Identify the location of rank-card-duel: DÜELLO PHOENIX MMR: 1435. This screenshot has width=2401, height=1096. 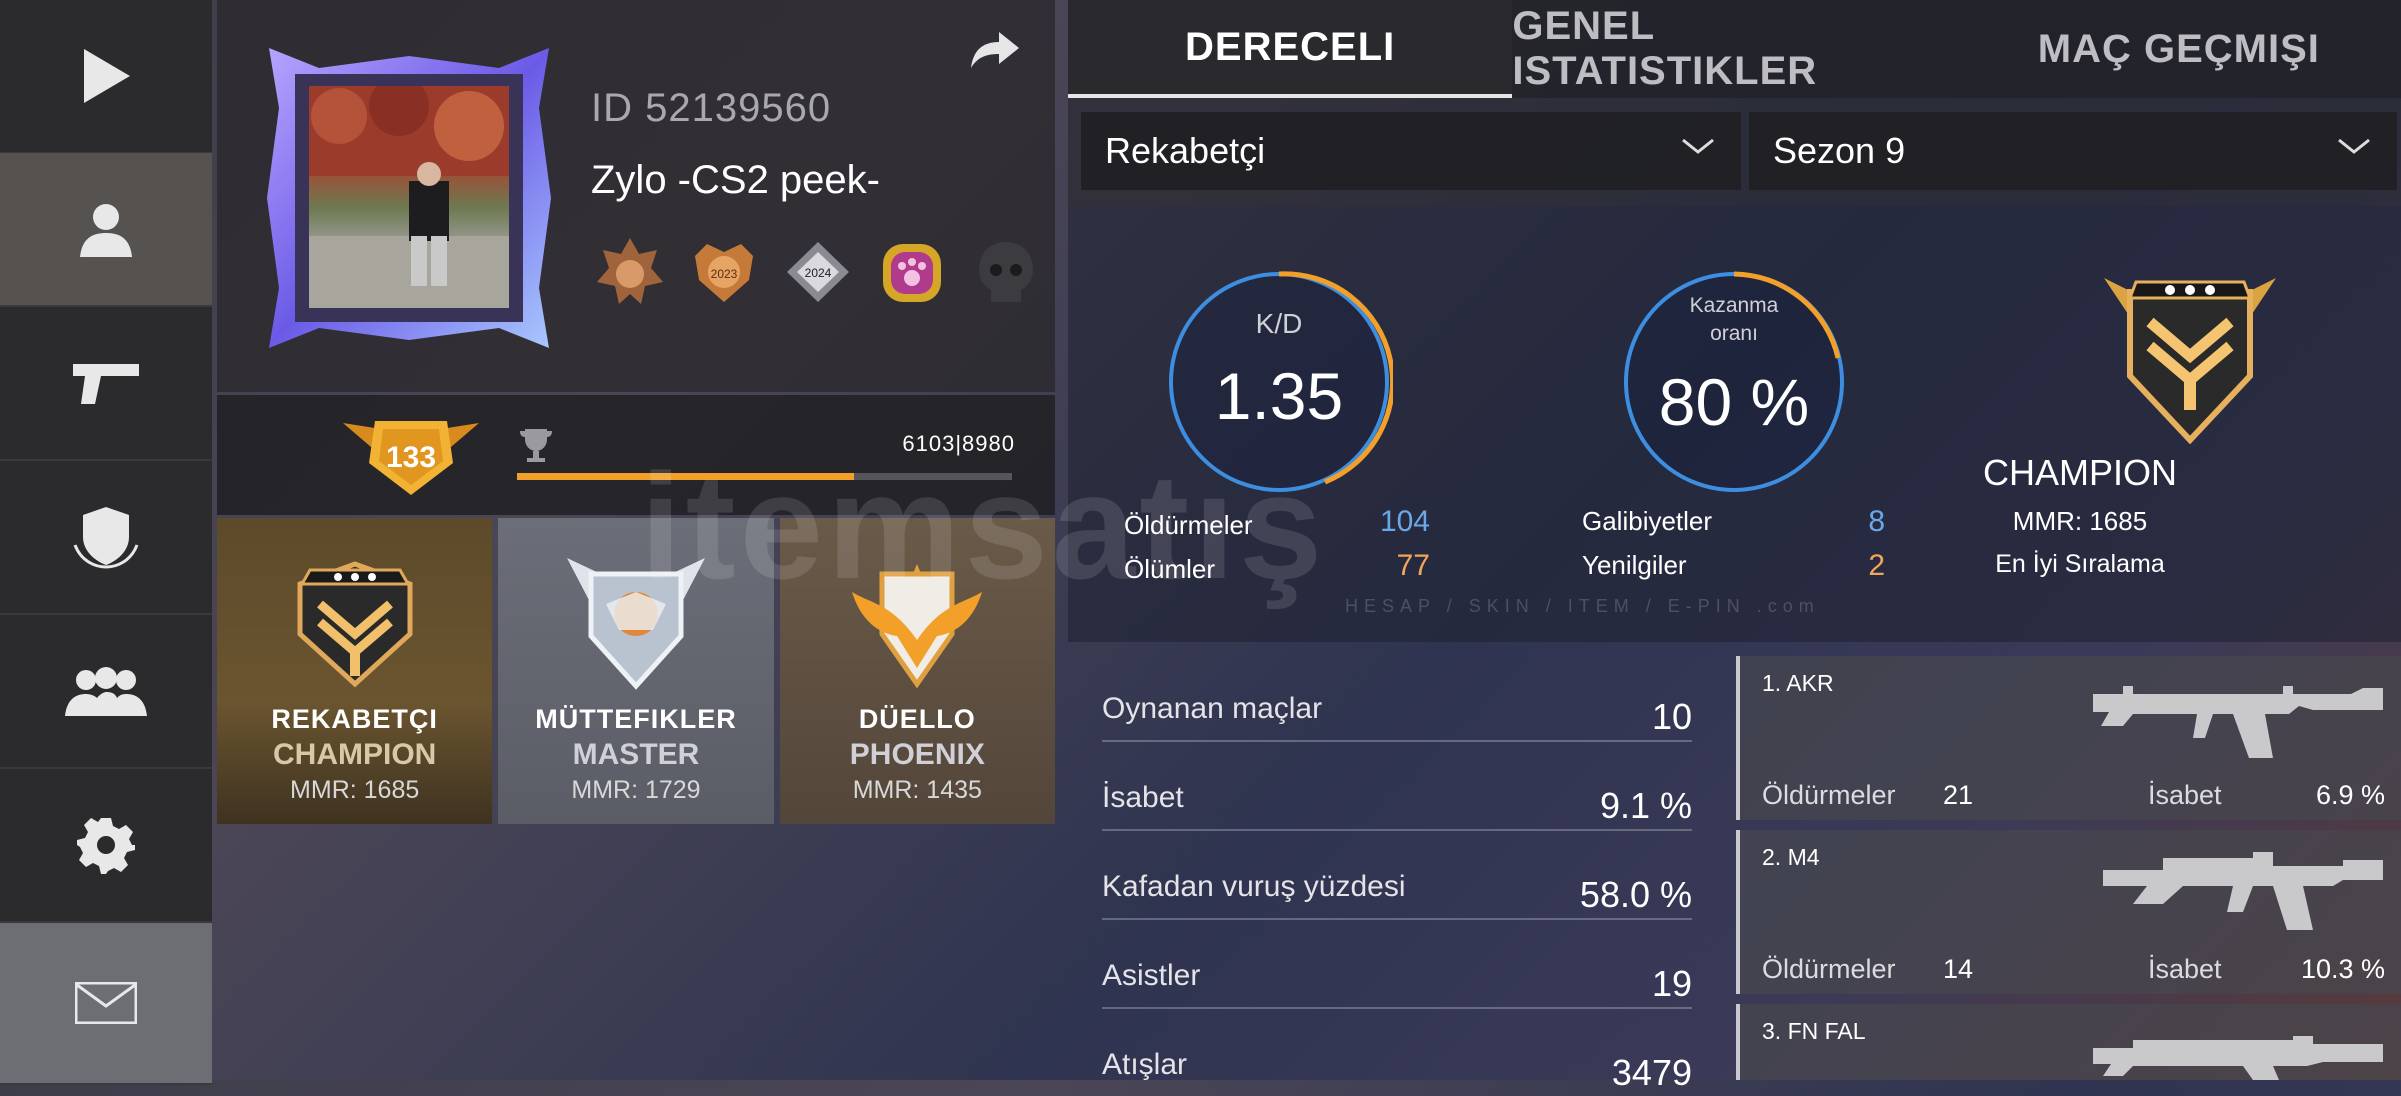
(917, 671).